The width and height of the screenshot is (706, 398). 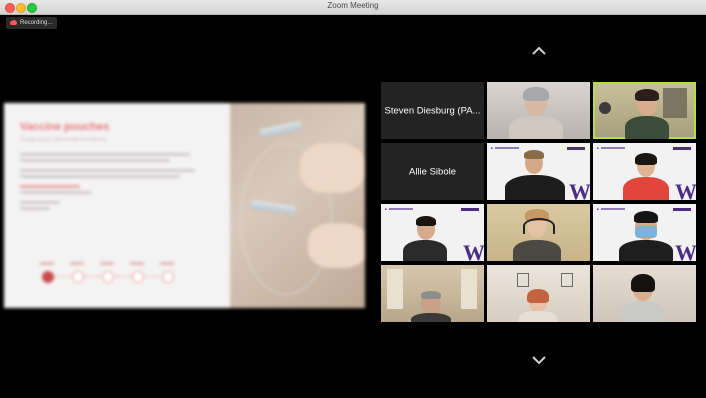 I want to click on cloud-record-icon, so click(x=13, y=23).